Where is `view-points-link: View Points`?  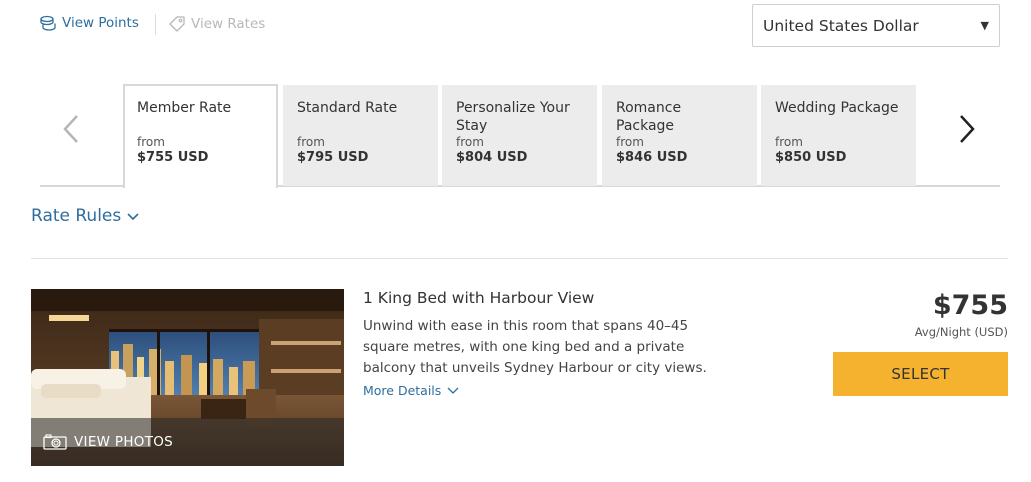 view-points-link: View Points is located at coordinates (89, 23).